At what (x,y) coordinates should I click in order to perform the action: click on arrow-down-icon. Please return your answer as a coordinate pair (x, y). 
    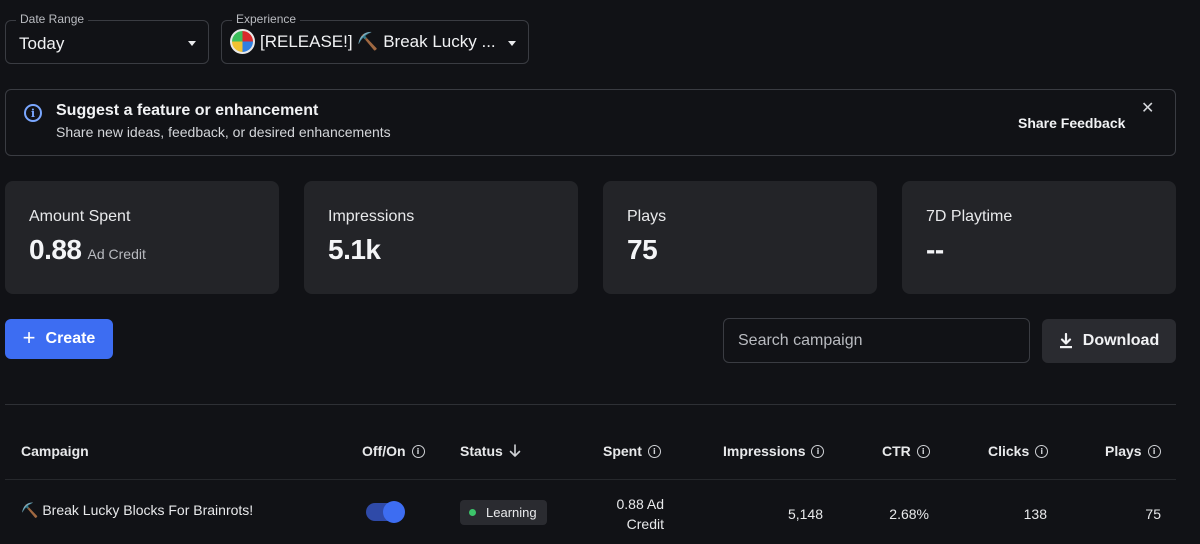
    Looking at the image, I should click on (515, 450).